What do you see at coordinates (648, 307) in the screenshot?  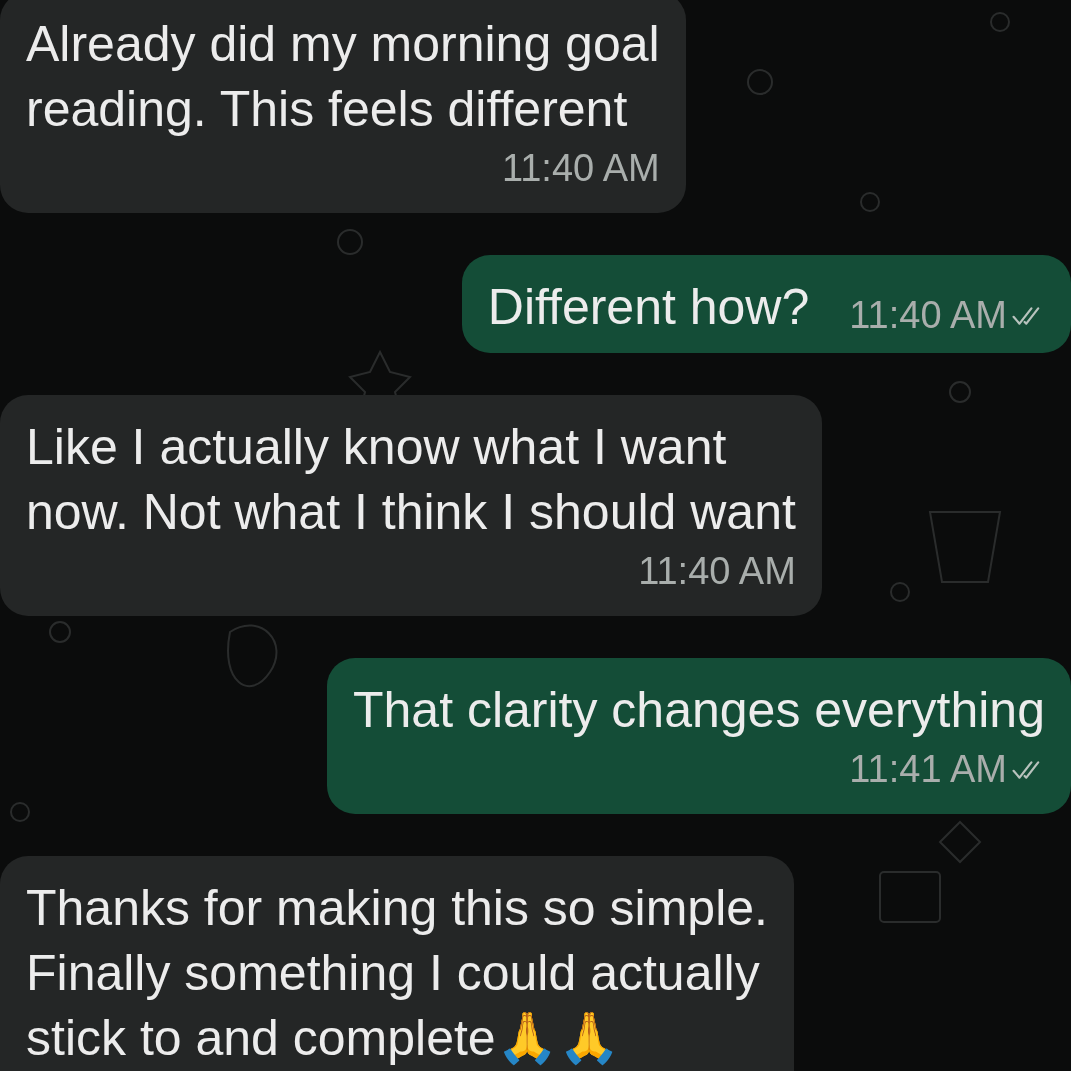 I see `message-text: Different how?` at bounding box center [648, 307].